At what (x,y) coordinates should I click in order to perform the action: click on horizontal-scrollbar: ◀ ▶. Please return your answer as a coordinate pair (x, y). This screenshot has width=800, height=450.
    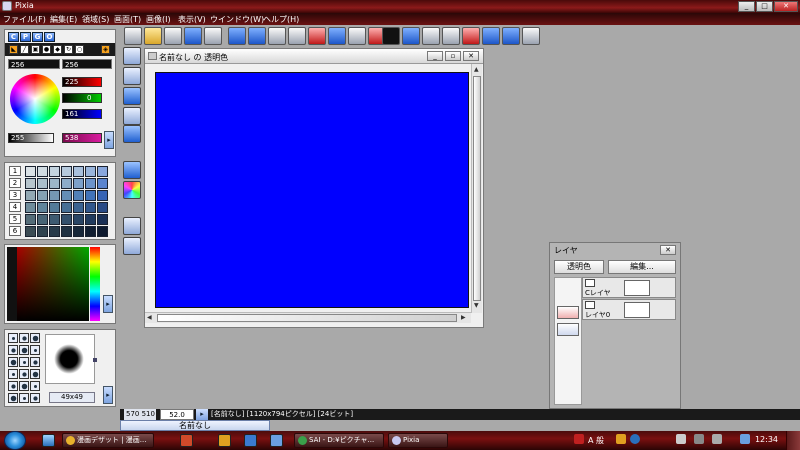
    Looking at the image, I should click on (308, 317).